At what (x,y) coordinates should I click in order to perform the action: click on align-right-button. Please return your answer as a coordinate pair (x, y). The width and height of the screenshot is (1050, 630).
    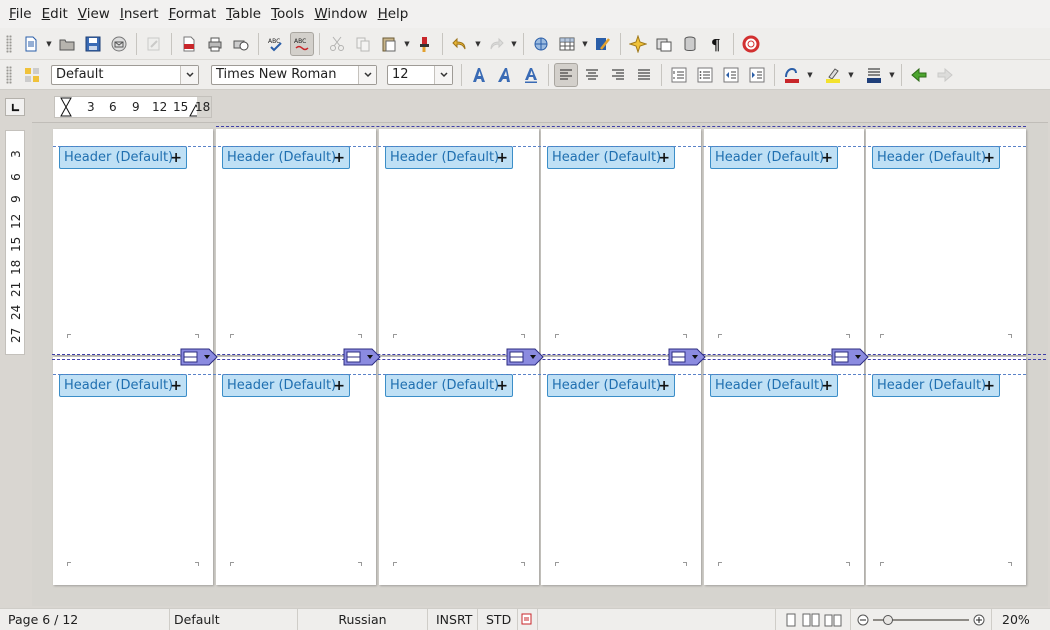
    Looking at the image, I should click on (618, 75).